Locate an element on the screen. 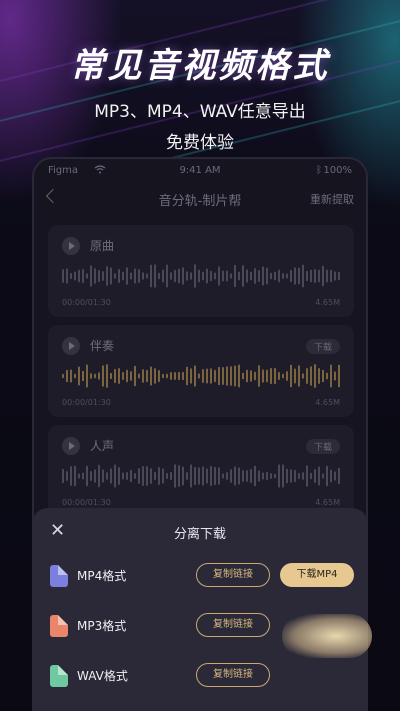 The image size is (400, 711). hero-subtitle-line1: MP3、MP4、WAV任意导出 is located at coordinates (200, 112).